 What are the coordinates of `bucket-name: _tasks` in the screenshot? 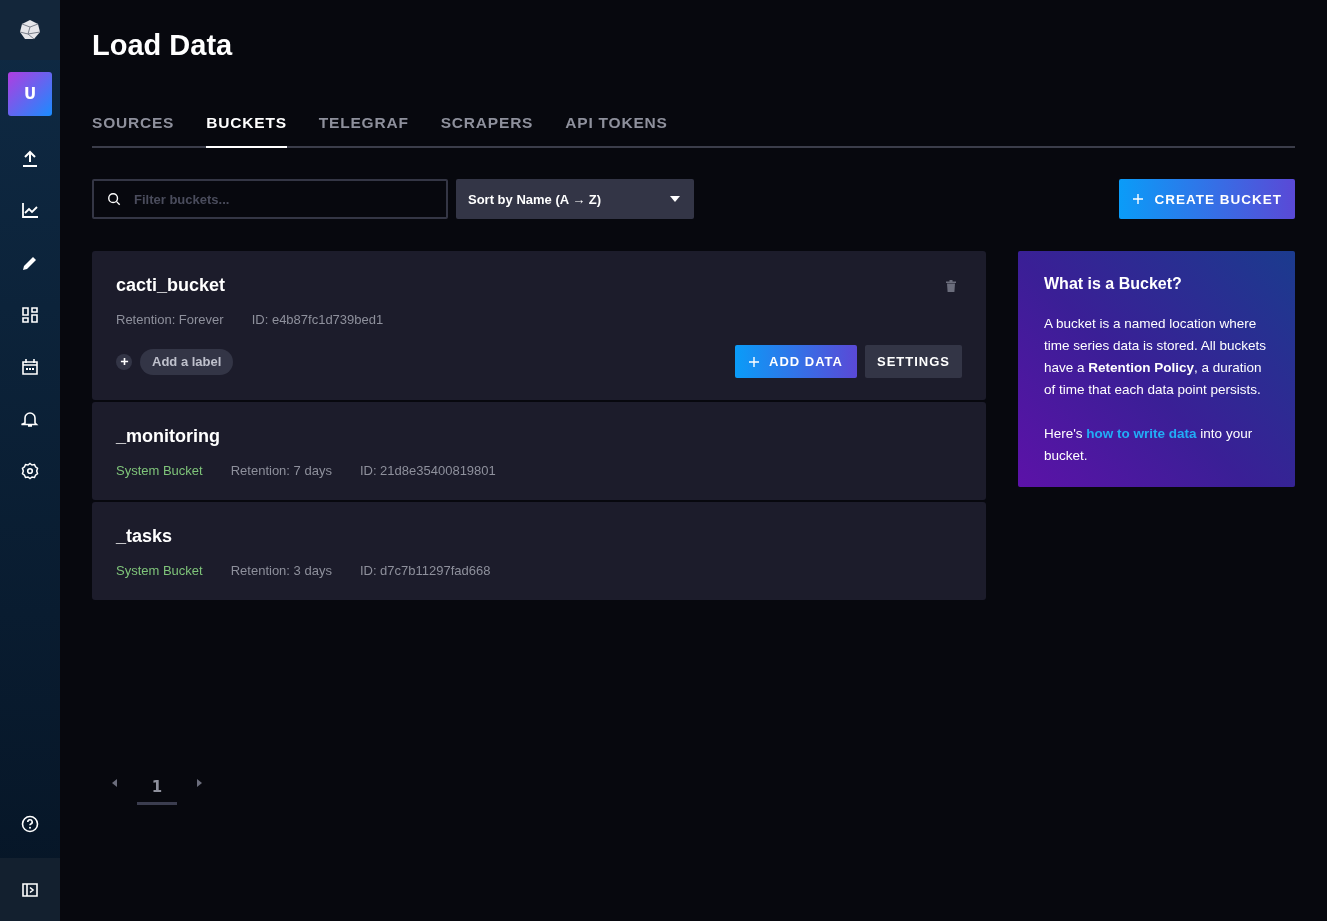 It's located at (144, 536).